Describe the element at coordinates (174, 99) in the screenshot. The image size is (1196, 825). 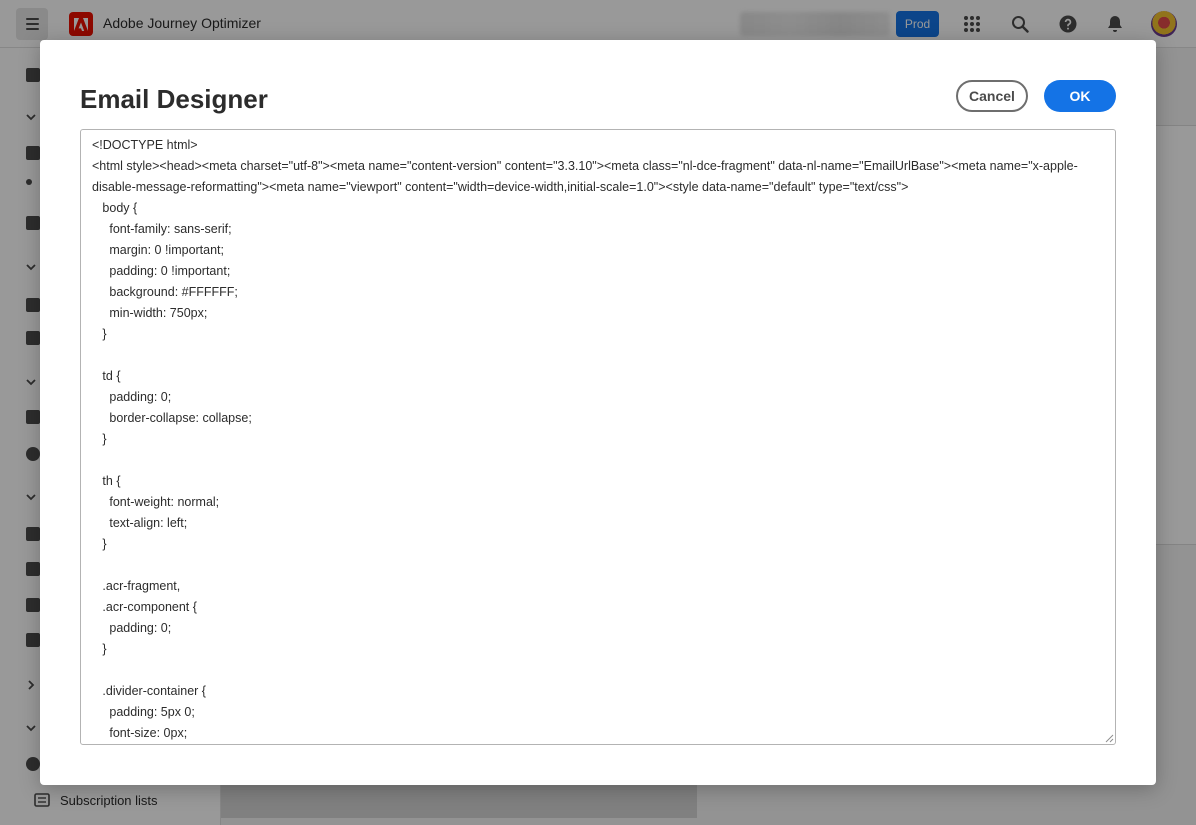
I see `dialog-title: Email Designer` at that location.